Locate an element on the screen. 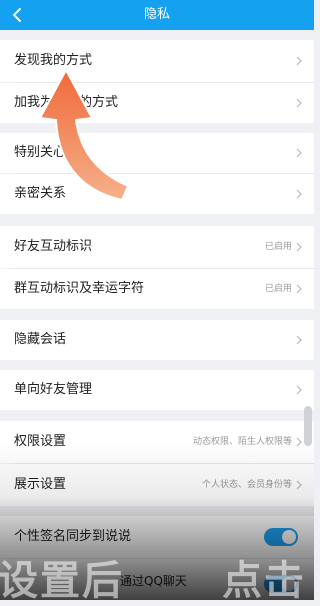 This screenshot has height=606, width=320. scrollbar-thumb is located at coordinates (308, 426).